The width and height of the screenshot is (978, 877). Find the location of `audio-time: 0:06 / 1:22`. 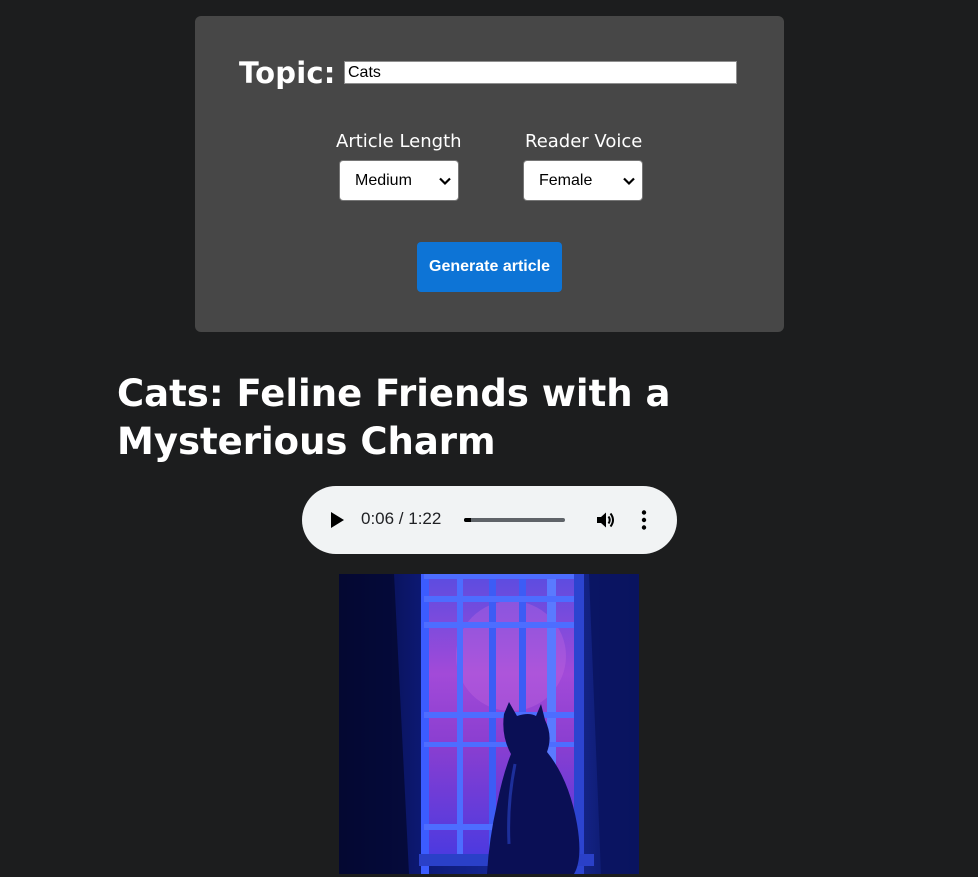

audio-time: 0:06 / 1:22 is located at coordinates (401, 518).